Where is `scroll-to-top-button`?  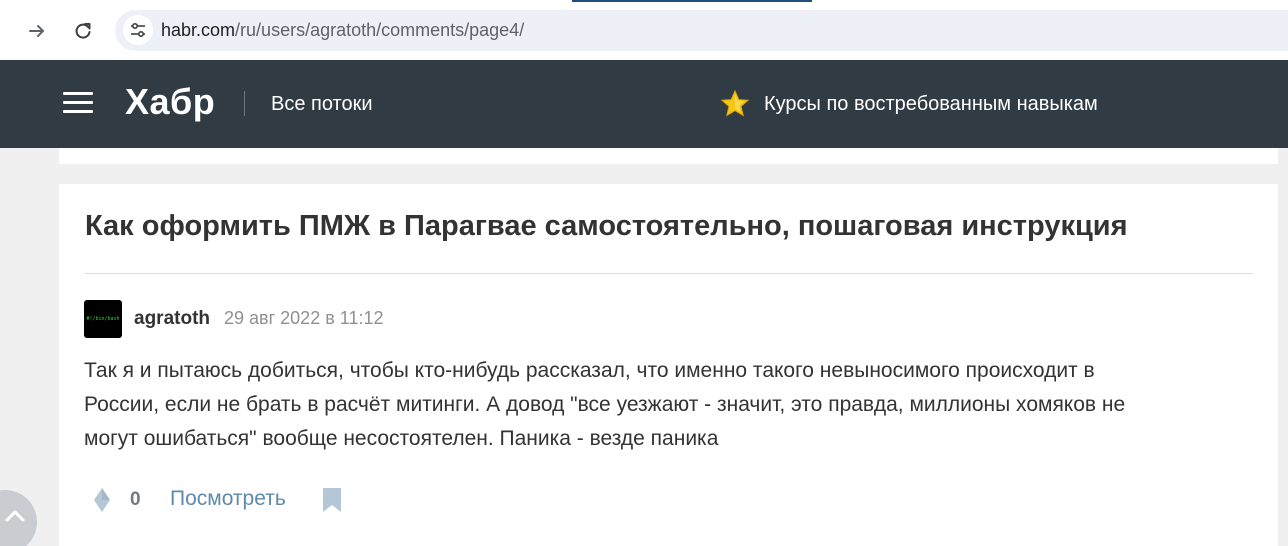
scroll-to-top-button is located at coordinates (18, 518).